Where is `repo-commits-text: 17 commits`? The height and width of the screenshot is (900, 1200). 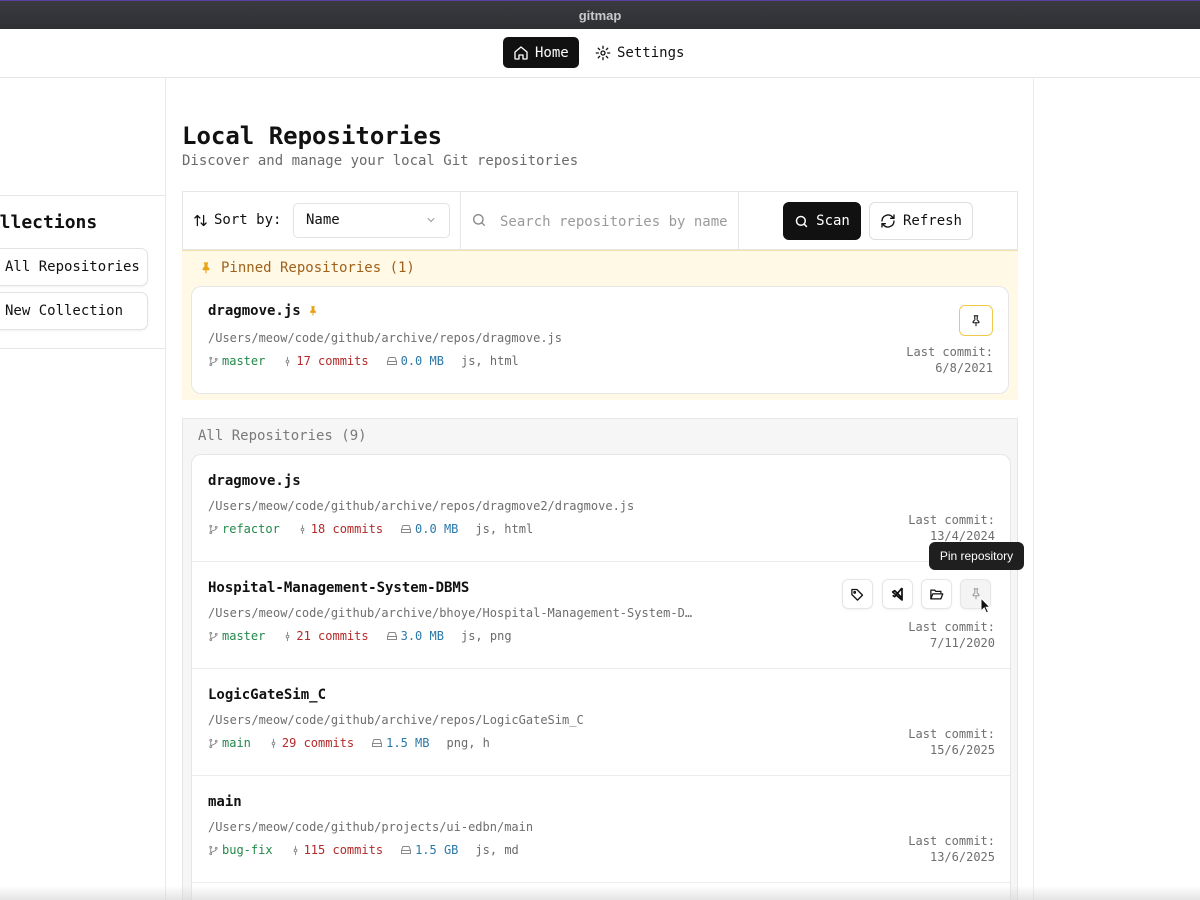 repo-commits-text: 17 commits is located at coordinates (332, 361).